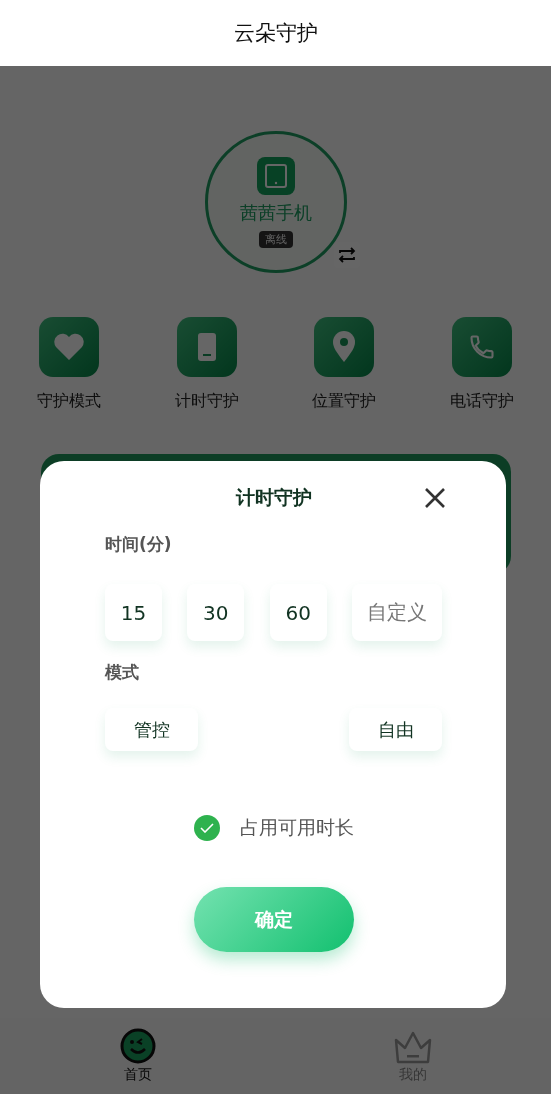 The height and width of the screenshot is (1094, 551). What do you see at coordinates (122, 672) in the screenshot?
I see `section-label: 模式` at bounding box center [122, 672].